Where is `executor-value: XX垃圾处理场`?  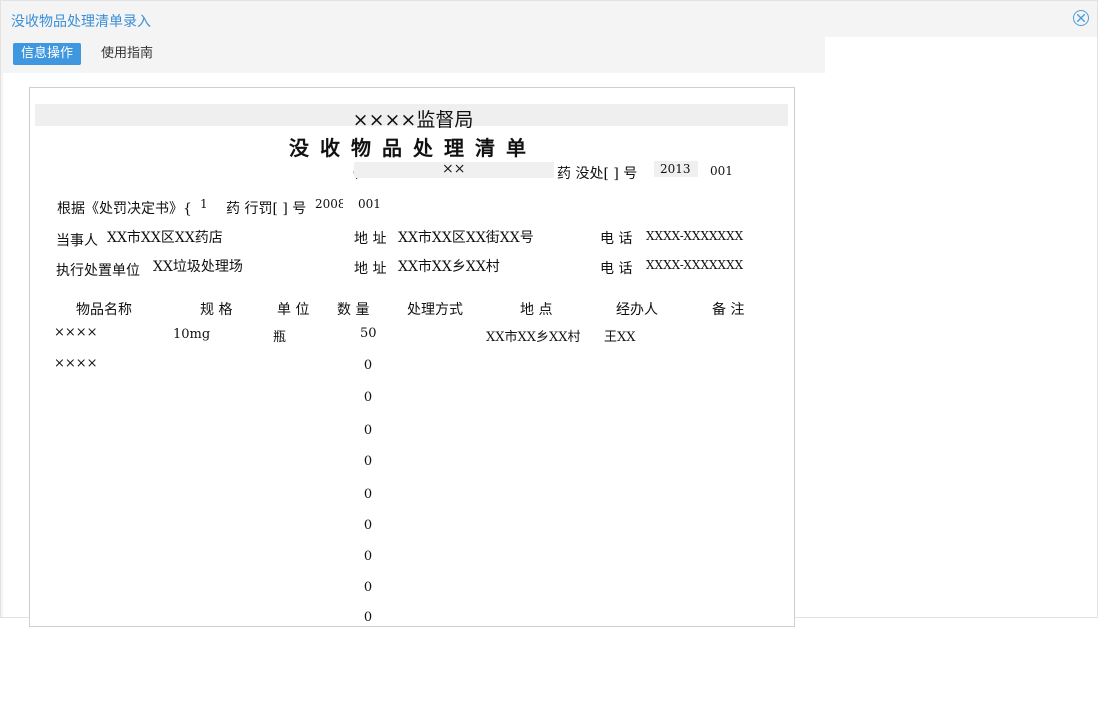 executor-value: XX垃圾处理场 is located at coordinates (198, 266).